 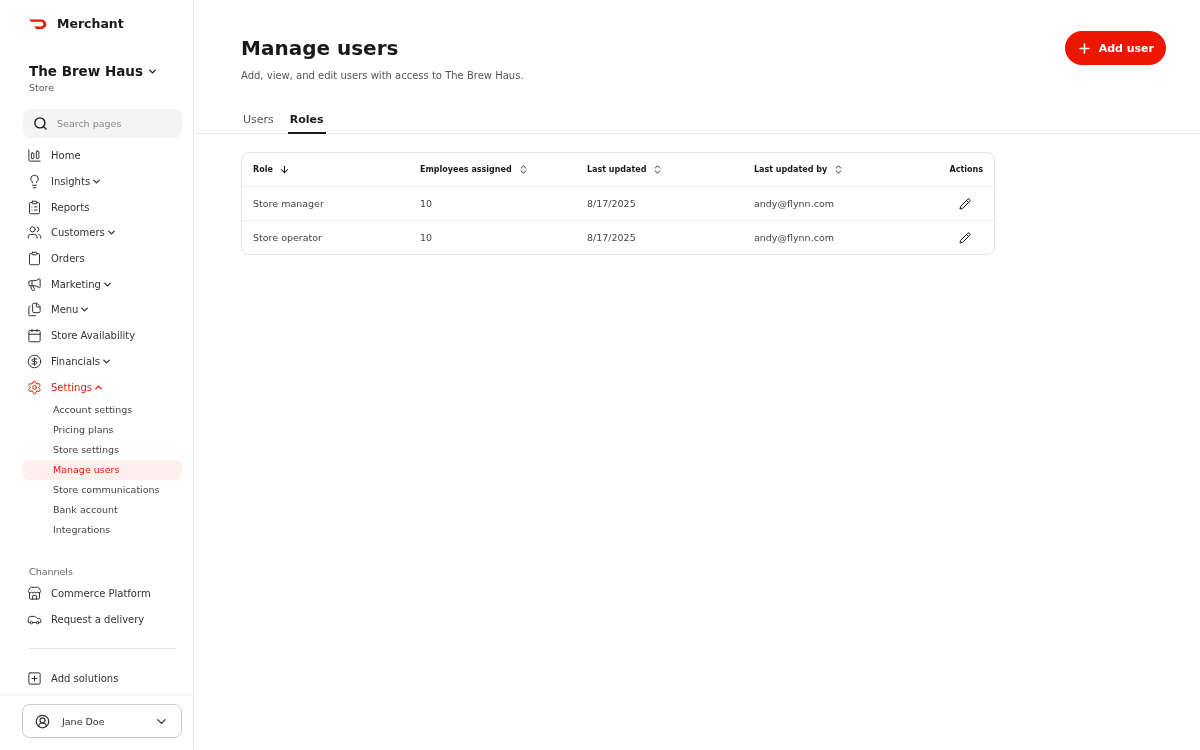 I want to click on nav-subitem: Integrations, so click(x=102, y=529).